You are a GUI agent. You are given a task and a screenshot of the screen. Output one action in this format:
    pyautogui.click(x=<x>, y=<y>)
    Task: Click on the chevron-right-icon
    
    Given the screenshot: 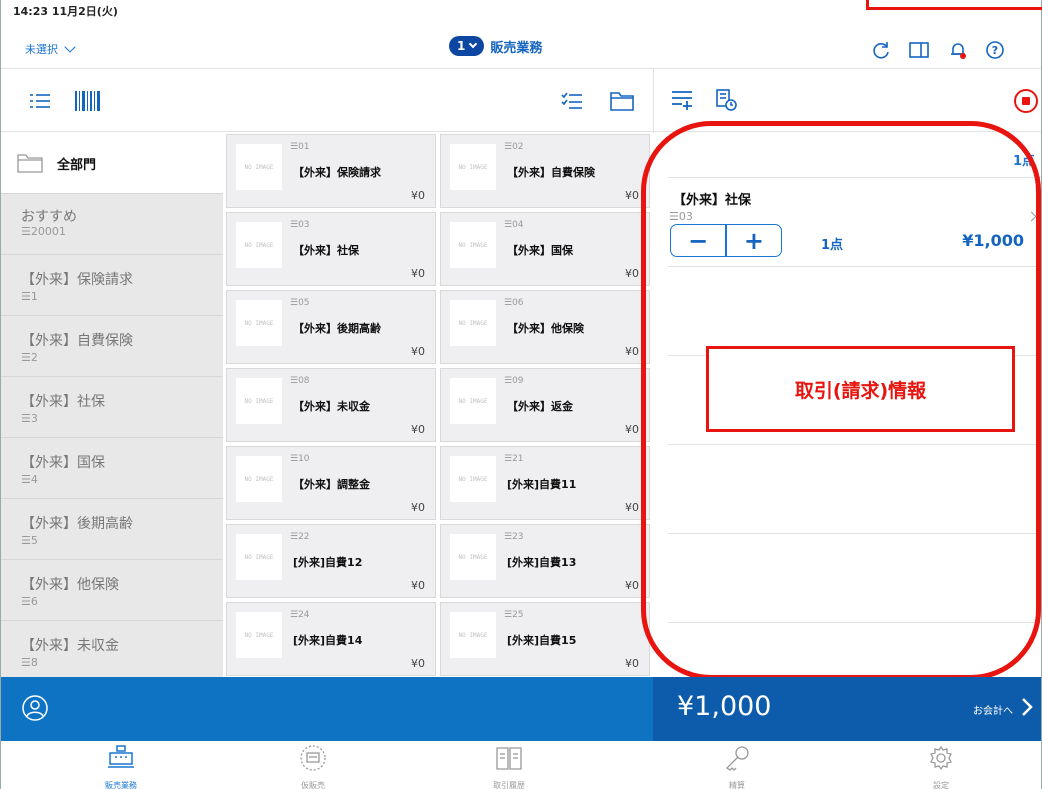 What is the action you would take?
    pyautogui.click(x=1027, y=709)
    